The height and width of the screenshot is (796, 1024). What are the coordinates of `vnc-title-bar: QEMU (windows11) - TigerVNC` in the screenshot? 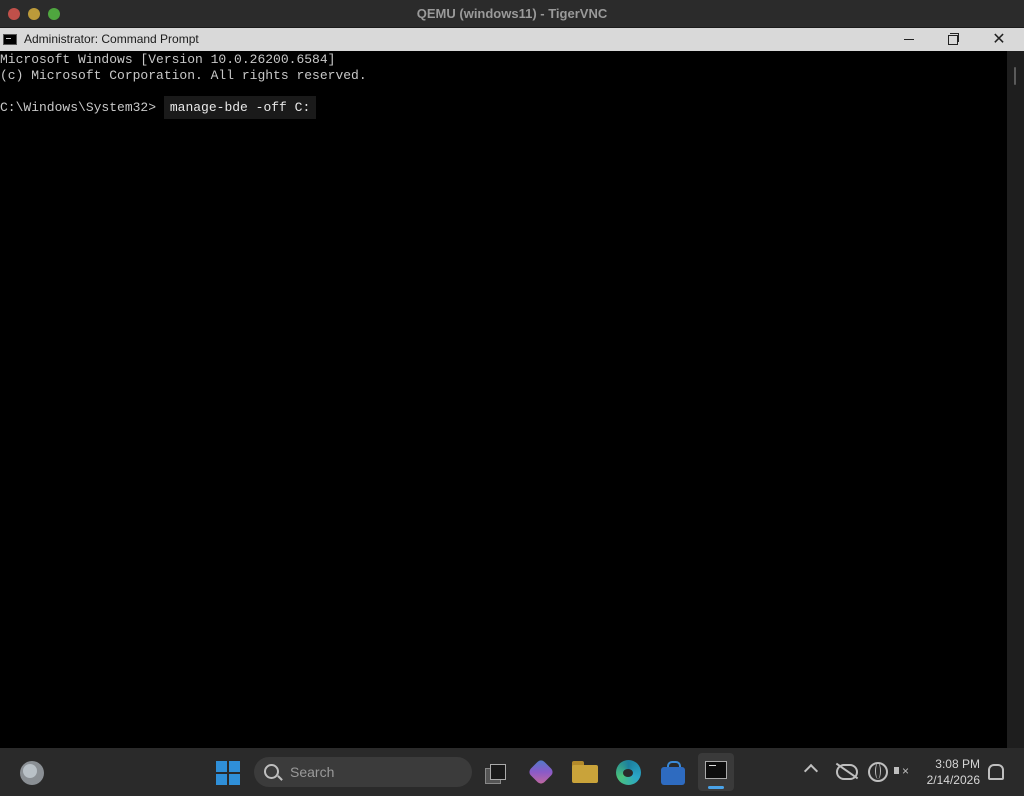 It's located at (512, 14).